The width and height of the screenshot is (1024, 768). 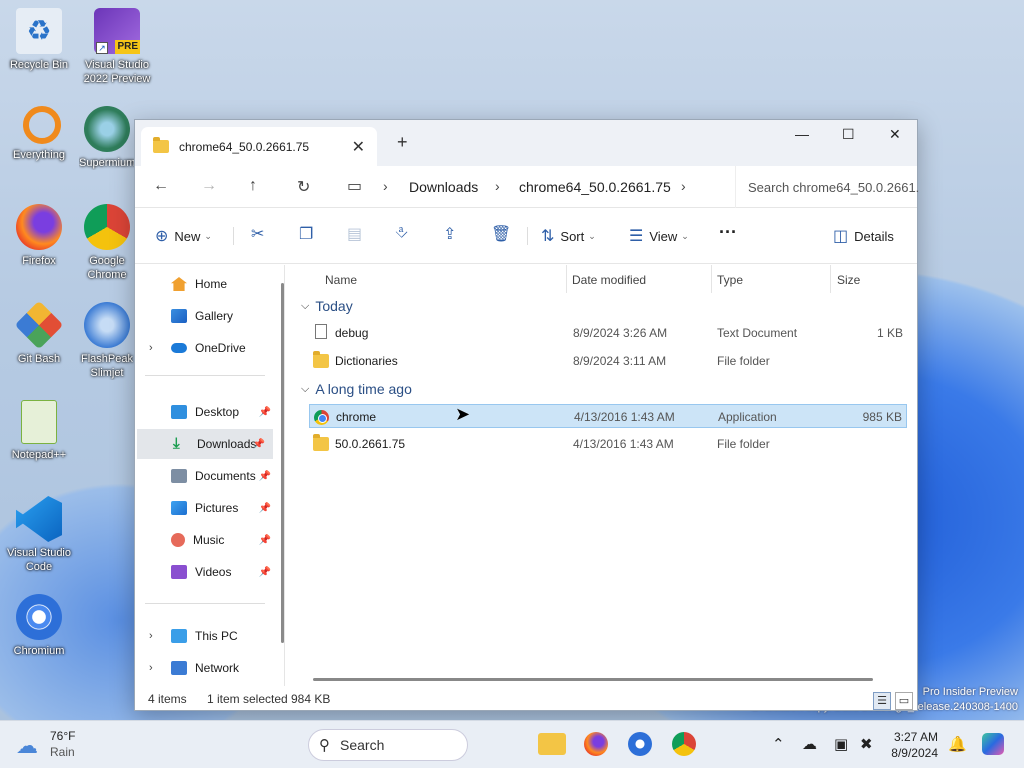 I want to click on desktop-icon-label: Supermium, so click(x=107, y=163).